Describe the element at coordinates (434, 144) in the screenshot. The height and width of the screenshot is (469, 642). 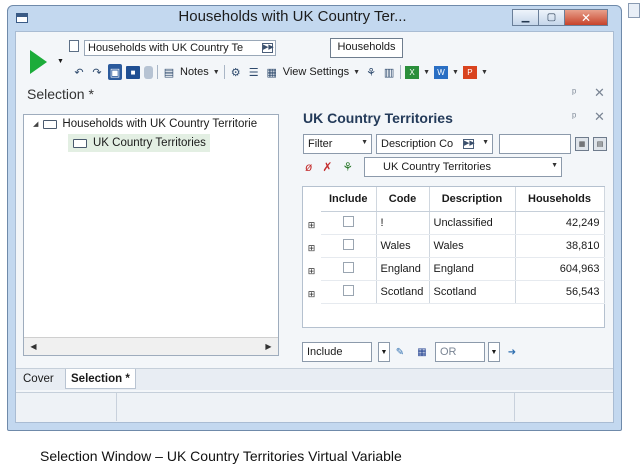
I see `field-dropdown: Description Co ▶▶ ▼` at that location.